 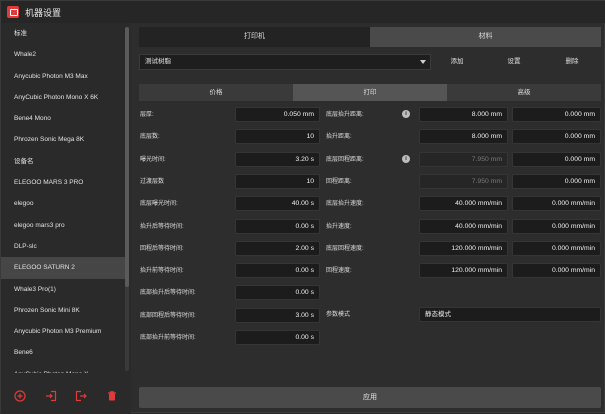 What do you see at coordinates (112, 396) in the screenshot?
I see `trash-icon` at bounding box center [112, 396].